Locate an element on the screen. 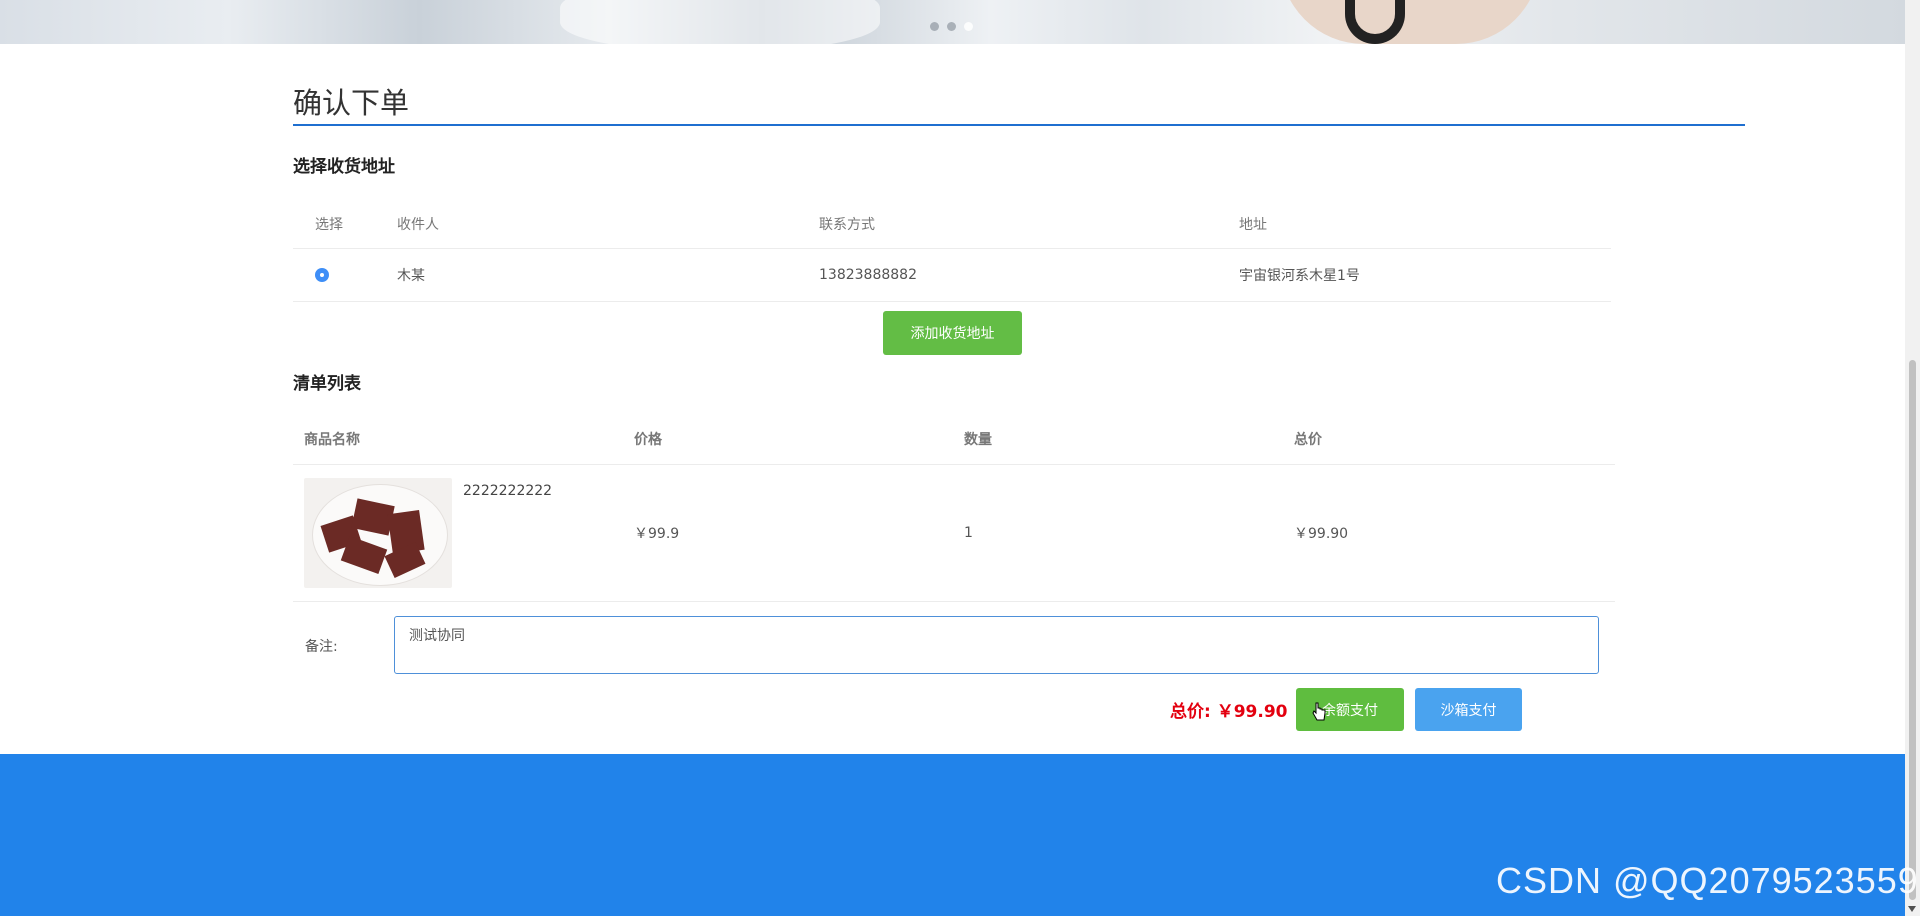 The width and height of the screenshot is (1920, 916). remark-textarea: 测试协同 is located at coordinates (996, 645).